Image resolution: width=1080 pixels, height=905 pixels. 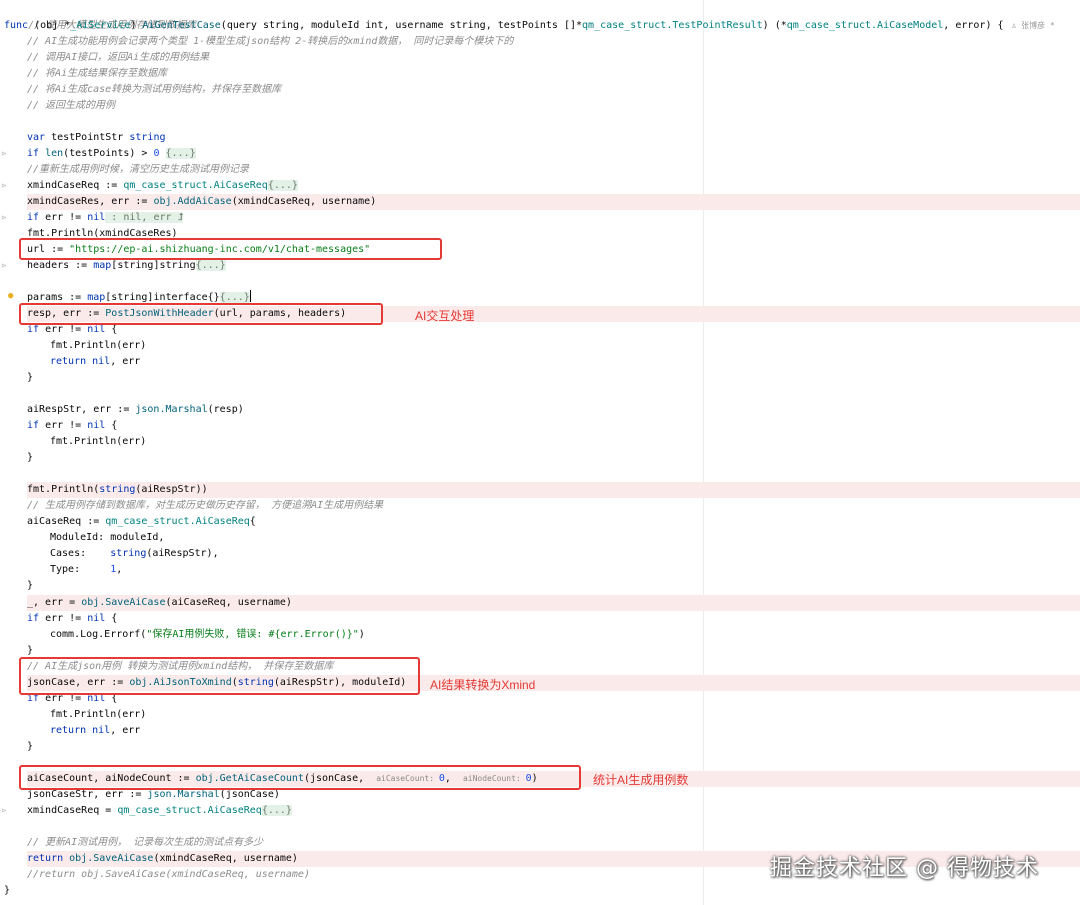 I want to click on keyword: var, so click(x=36, y=137).